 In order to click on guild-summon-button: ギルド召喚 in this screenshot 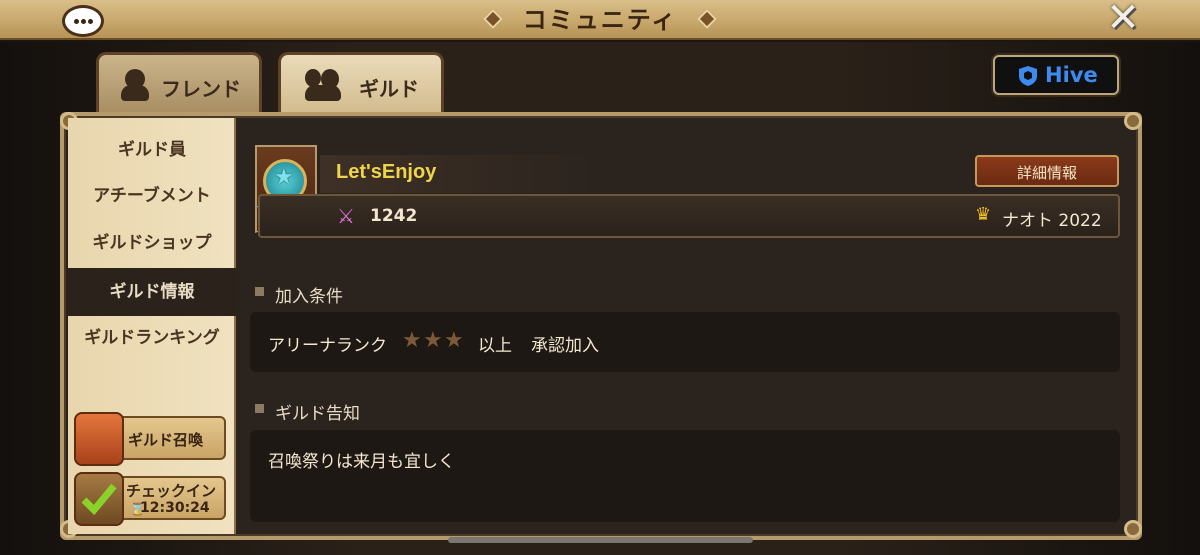, I will do `click(150, 439)`.